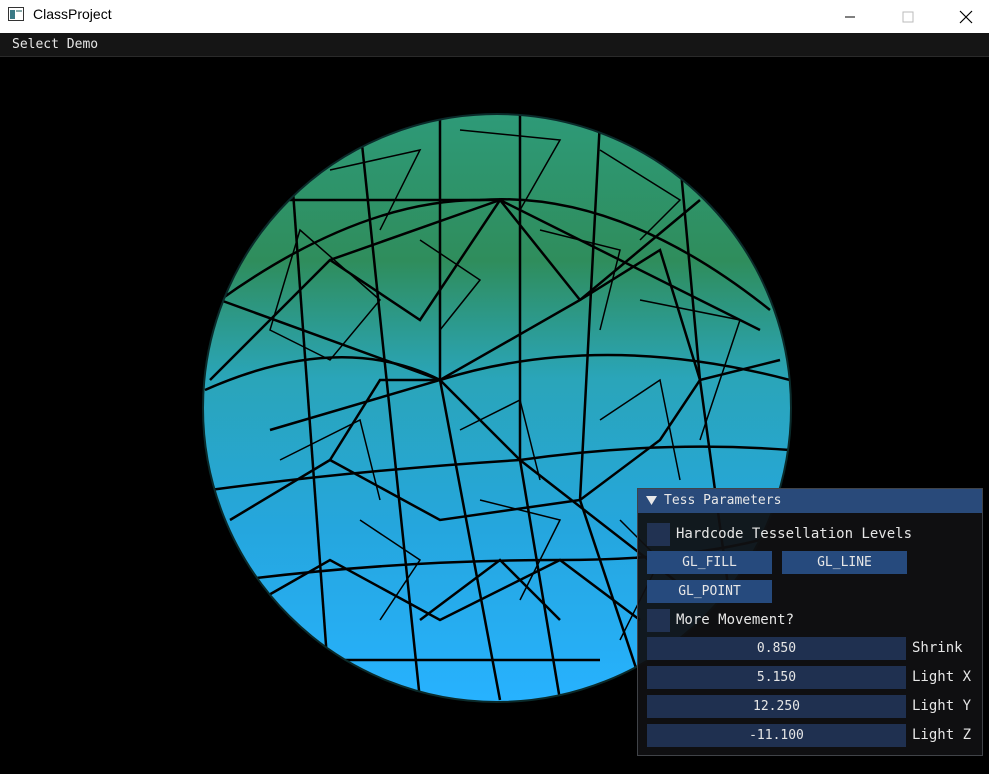 The width and height of the screenshot is (989, 774). Describe the element at coordinates (72, 14) in the screenshot. I see `window-title: ClassProject` at that location.